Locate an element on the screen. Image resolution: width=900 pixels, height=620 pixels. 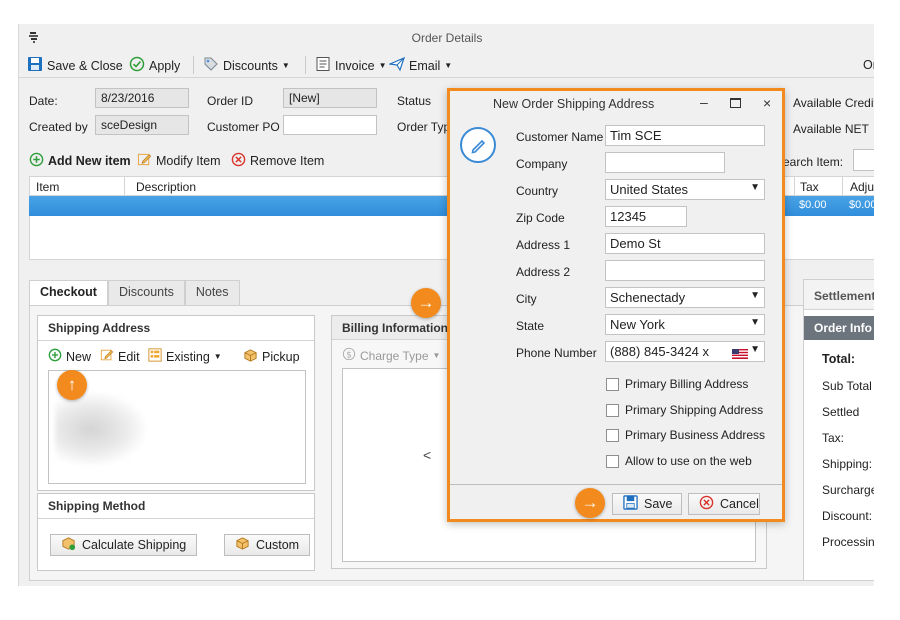
customer-name-input: Tim SCE is located at coordinates (685, 135).